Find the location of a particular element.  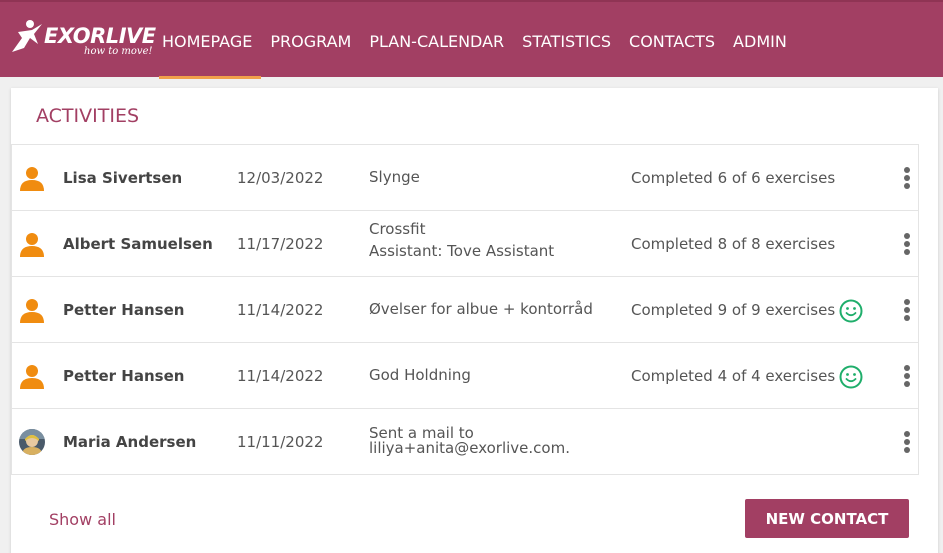

activity-status: Completed 4 of 4 exercises is located at coordinates (733, 376).